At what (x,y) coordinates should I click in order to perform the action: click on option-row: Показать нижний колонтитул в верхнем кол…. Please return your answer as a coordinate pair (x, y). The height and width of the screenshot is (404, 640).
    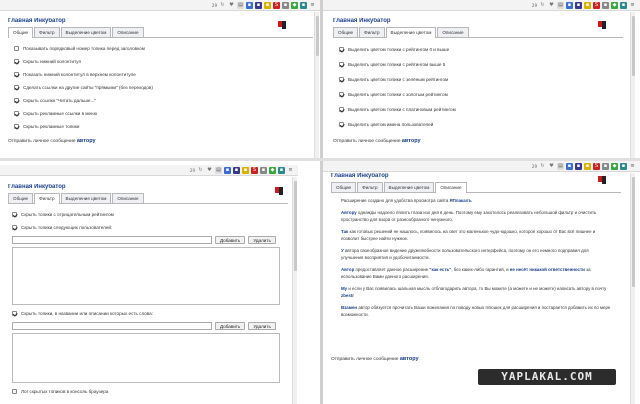
    Looking at the image, I should click on (163, 74).